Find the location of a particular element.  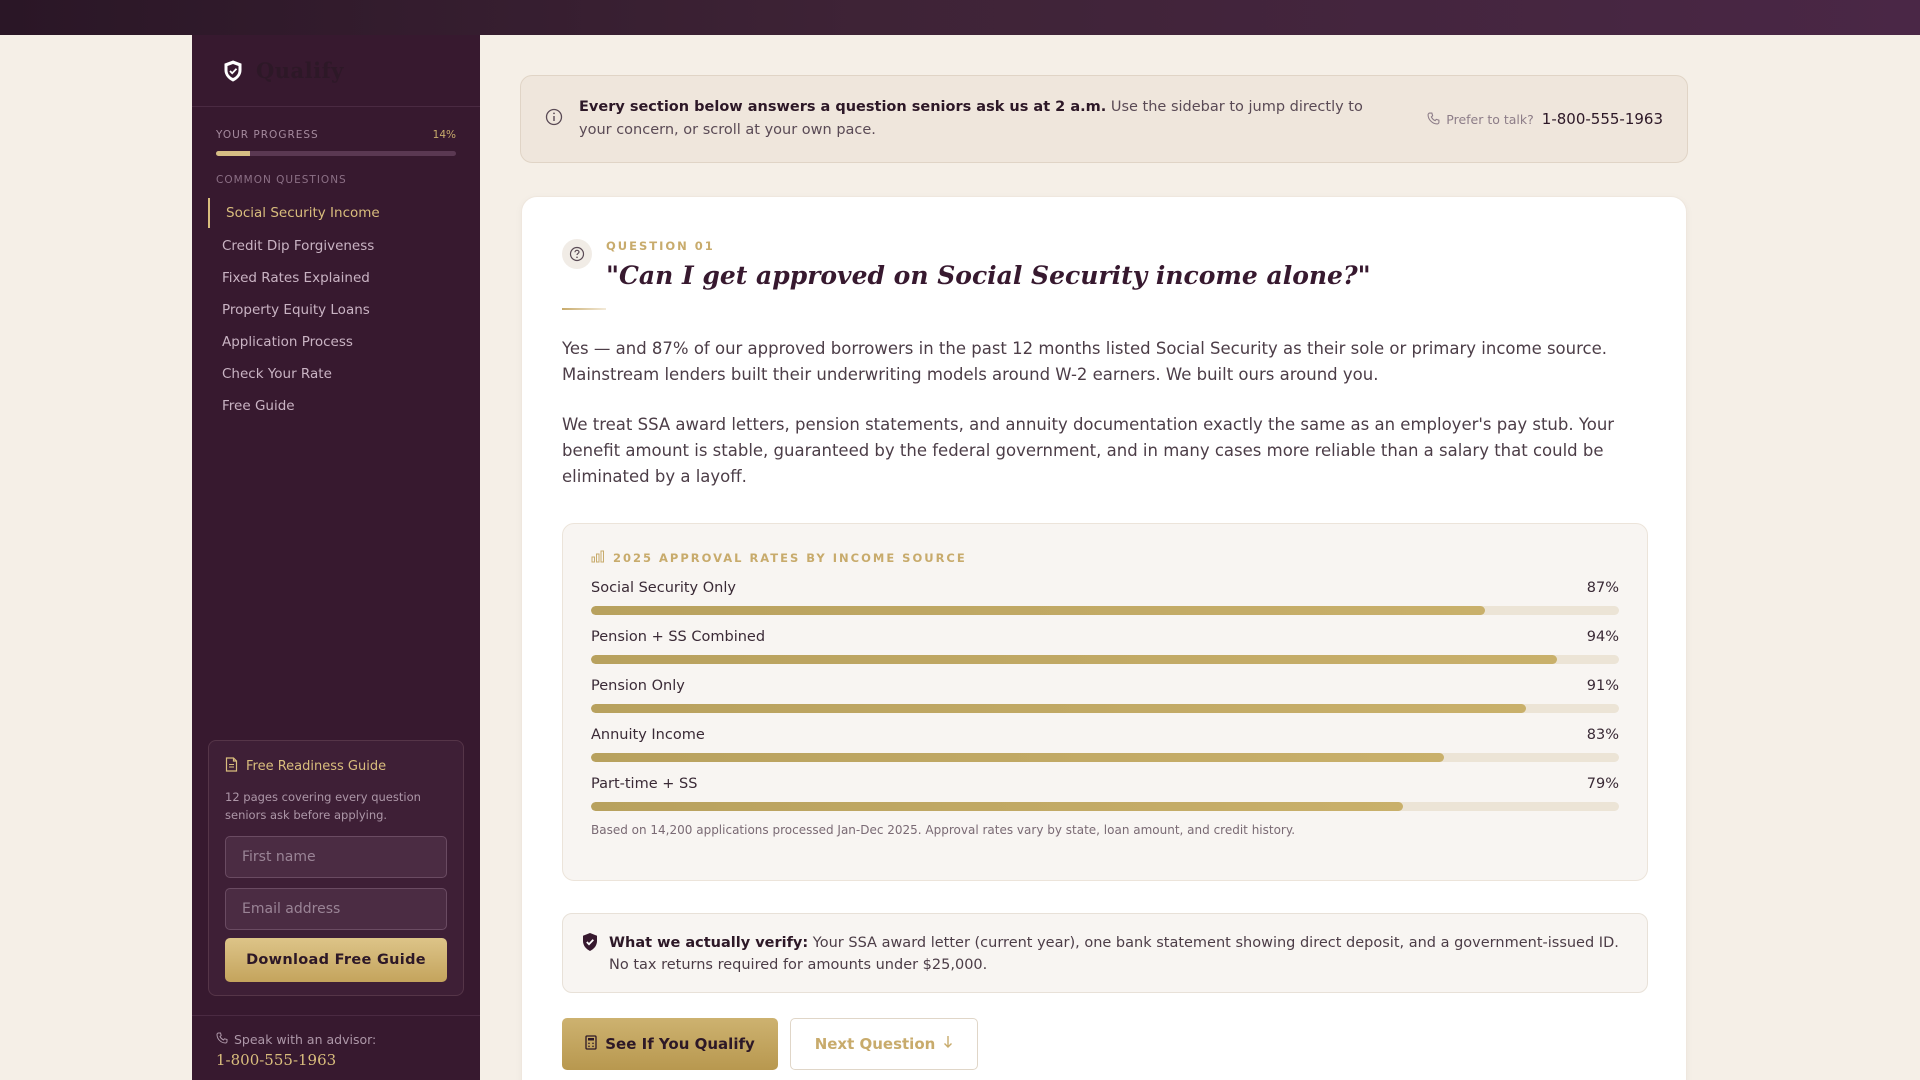

verify-heading: What we actually verify: is located at coordinates (709, 943).